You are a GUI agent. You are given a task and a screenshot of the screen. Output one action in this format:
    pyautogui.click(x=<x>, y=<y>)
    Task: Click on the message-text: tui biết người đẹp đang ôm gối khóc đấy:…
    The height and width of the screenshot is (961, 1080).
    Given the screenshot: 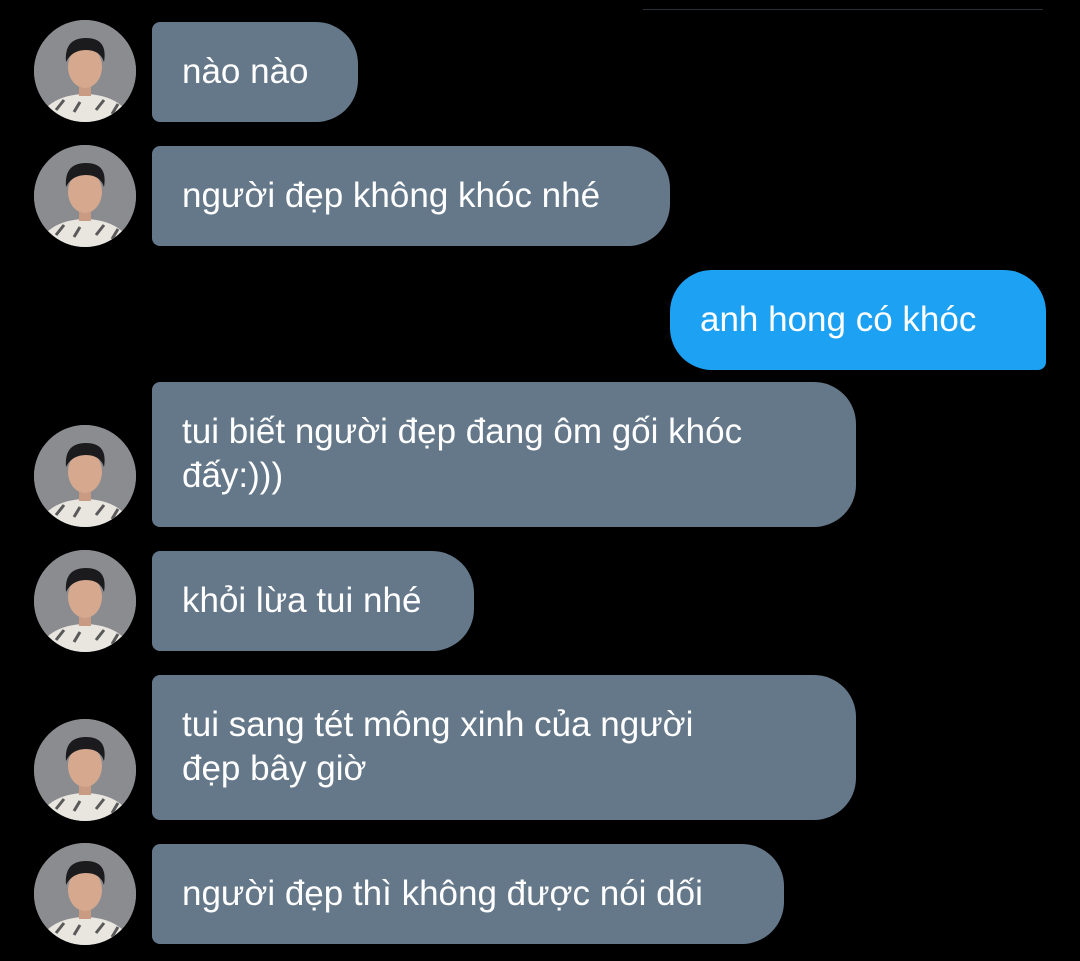 What is the action you would take?
    pyautogui.click(x=462, y=453)
    